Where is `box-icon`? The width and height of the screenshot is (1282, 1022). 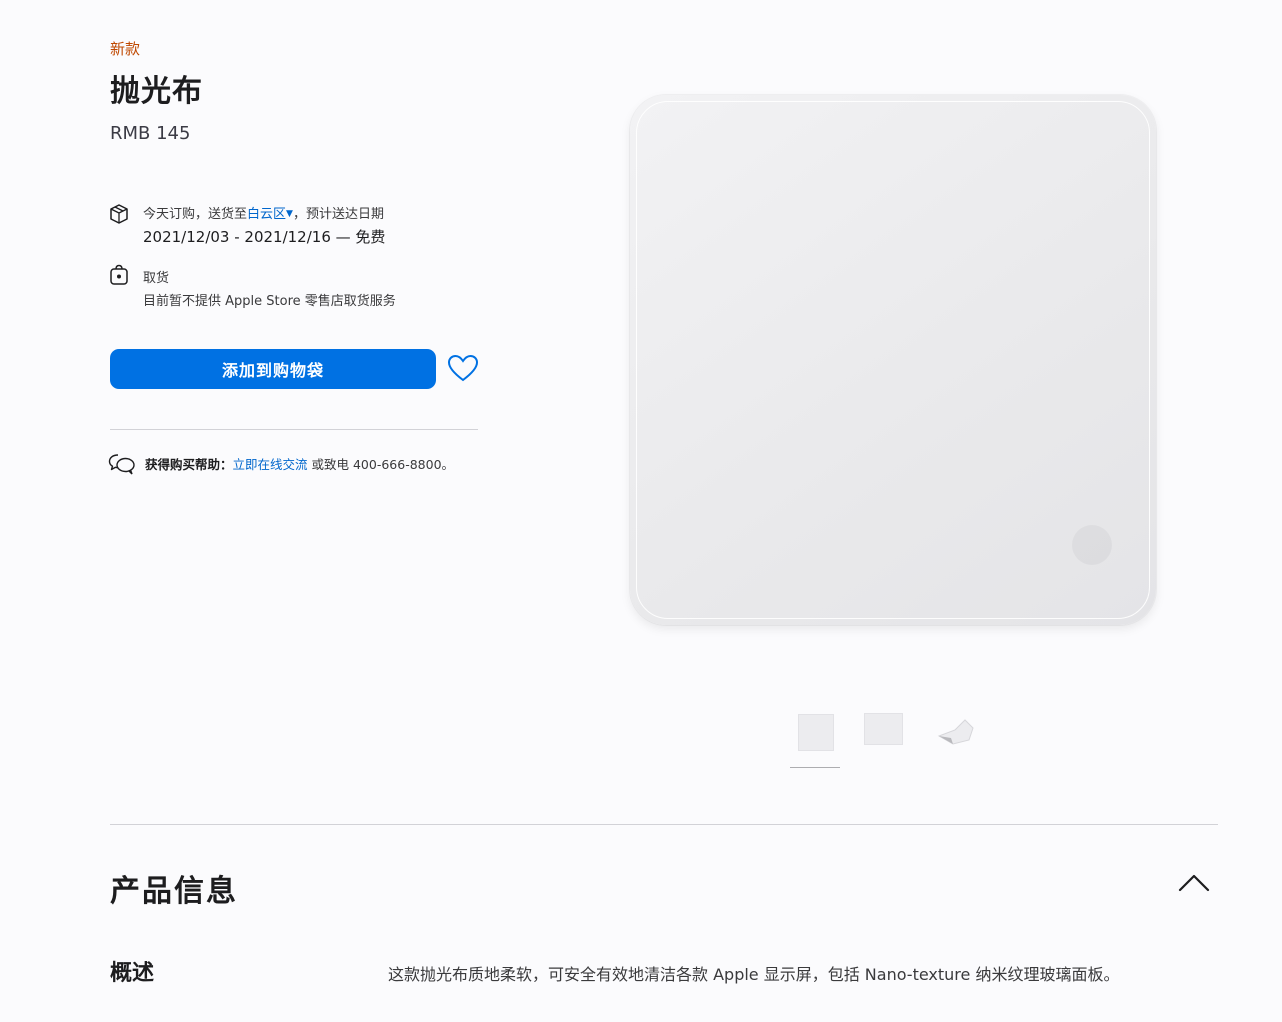
box-icon is located at coordinates (119, 214).